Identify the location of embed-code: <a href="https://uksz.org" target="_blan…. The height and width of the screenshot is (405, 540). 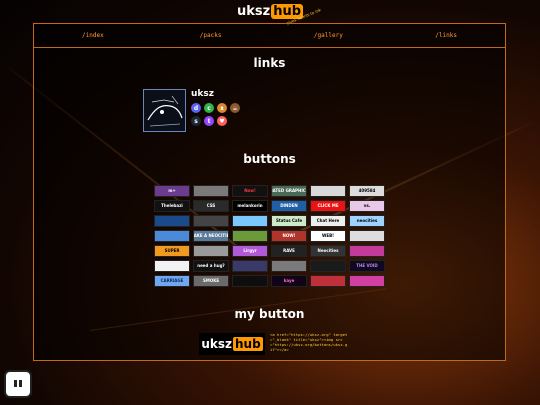
(309, 342).